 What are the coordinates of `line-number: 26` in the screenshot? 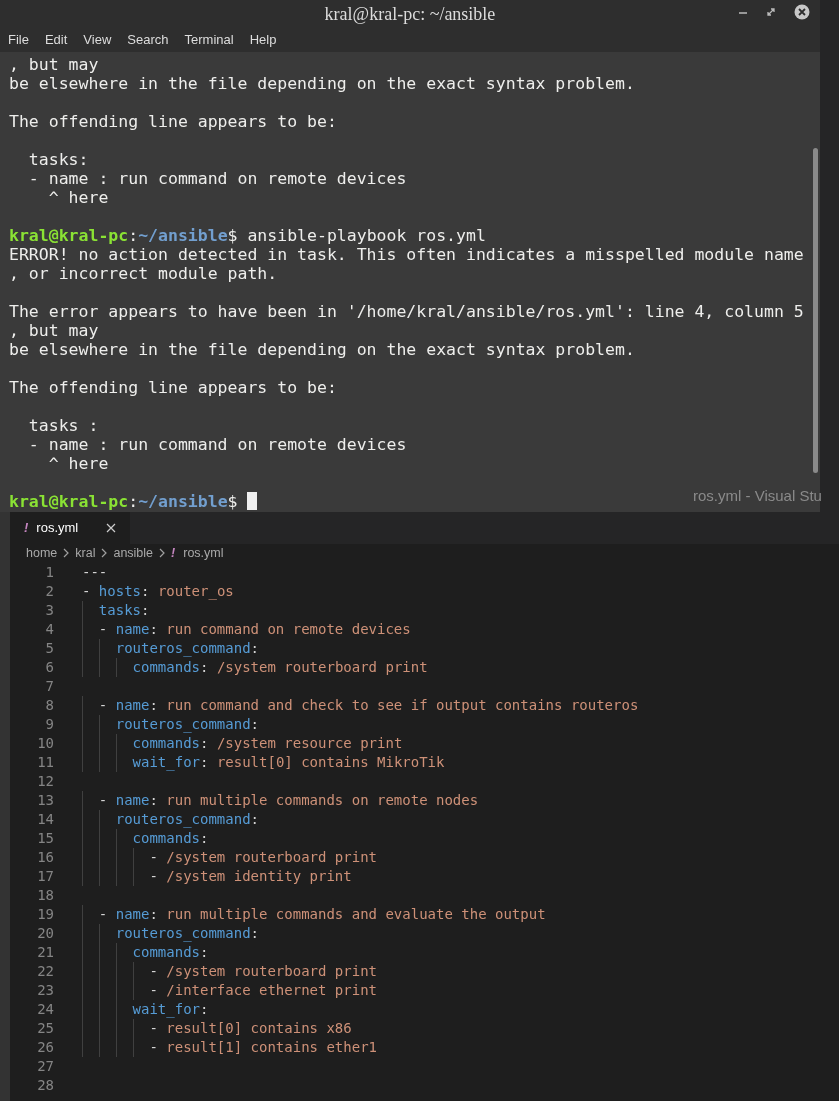 It's located at (45, 1047).